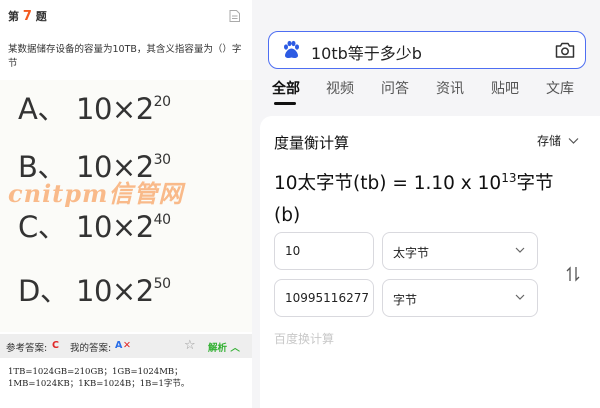 The image size is (600, 408). I want to click on camera-icon, so click(565, 50).